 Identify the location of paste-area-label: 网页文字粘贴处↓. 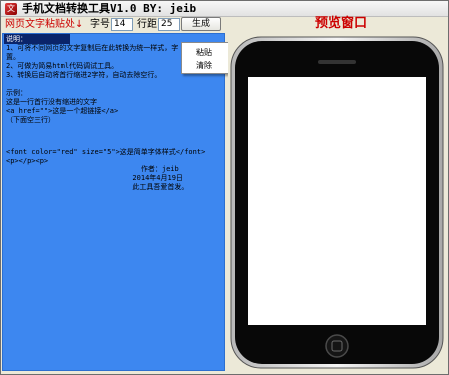
(44, 24).